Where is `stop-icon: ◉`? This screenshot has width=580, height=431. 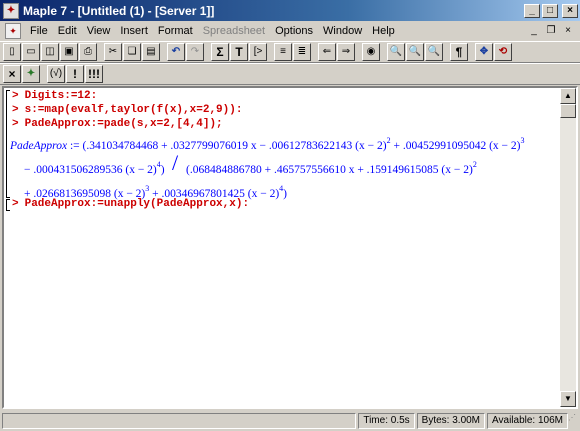
stop-icon: ◉ is located at coordinates (371, 52).